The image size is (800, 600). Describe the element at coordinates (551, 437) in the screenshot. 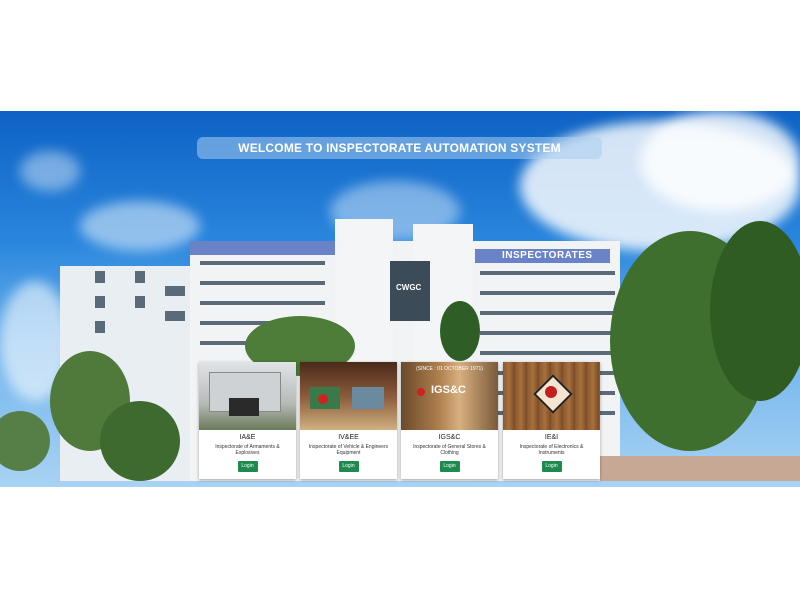

I see `card-title: IE&I` at that location.